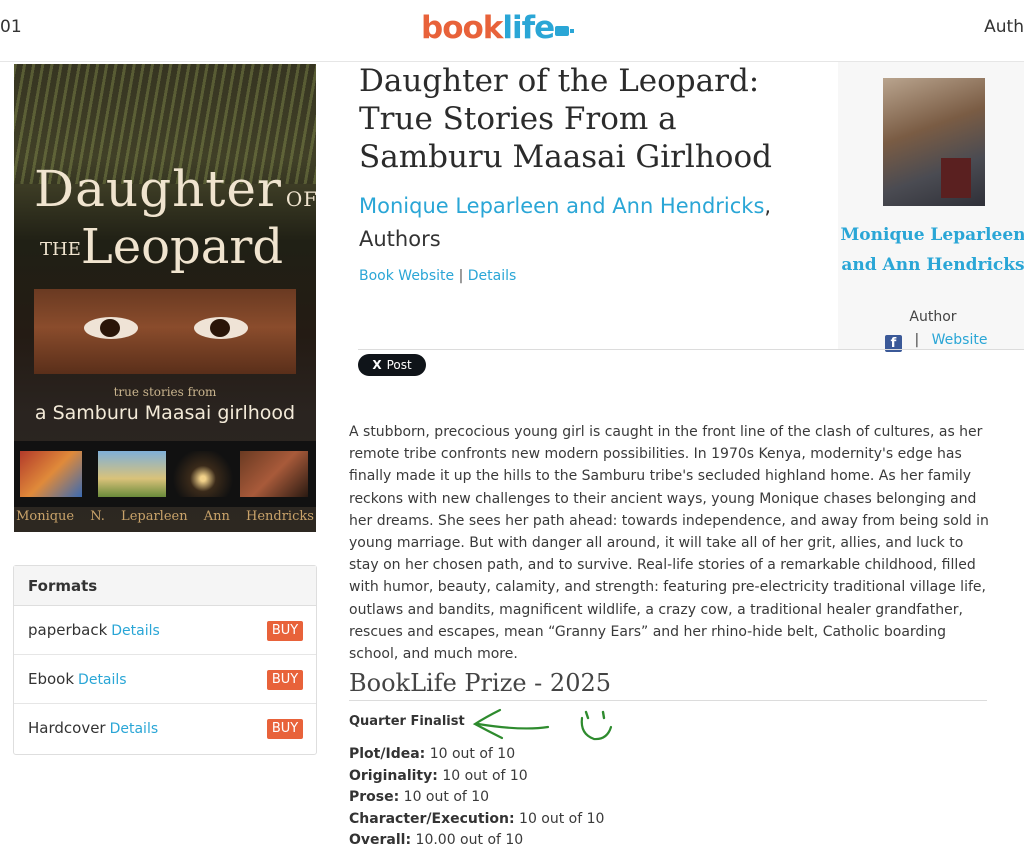  What do you see at coordinates (111, 328) in the screenshot?
I see `cover-left-eye` at bounding box center [111, 328].